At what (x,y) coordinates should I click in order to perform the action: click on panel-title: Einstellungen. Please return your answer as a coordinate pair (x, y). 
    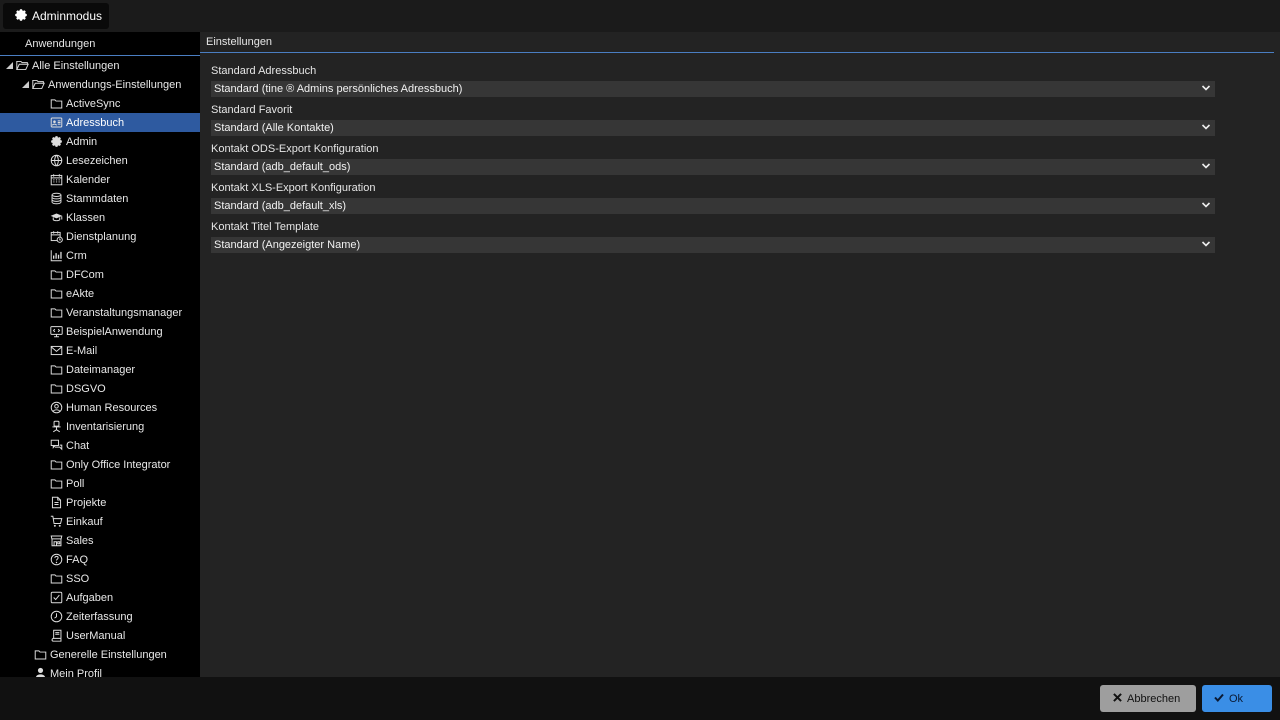
    Looking at the image, I should click on (737, 42).